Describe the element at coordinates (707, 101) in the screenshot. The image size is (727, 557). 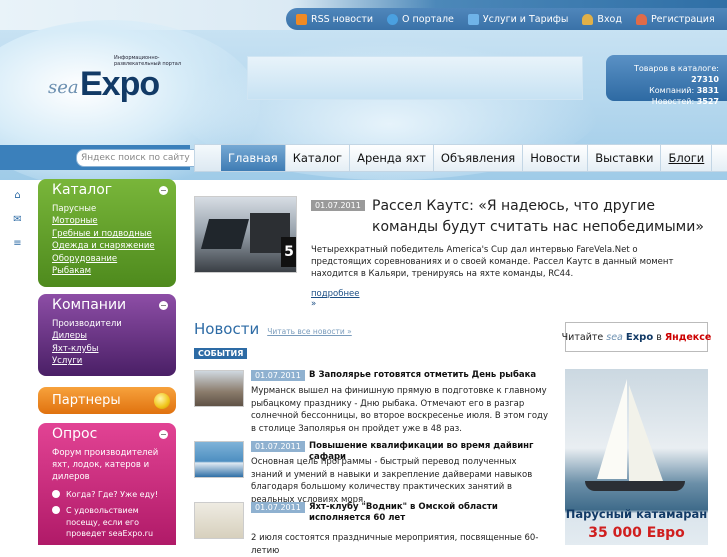
I see `stats-news-value: 3527` at that location.